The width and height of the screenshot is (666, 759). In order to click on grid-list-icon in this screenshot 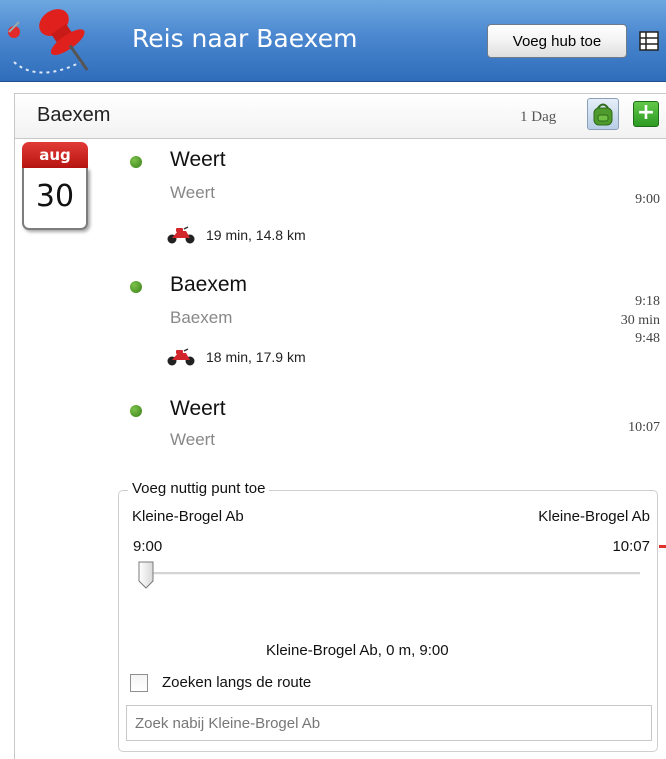, I will do `click(649, 41)`.